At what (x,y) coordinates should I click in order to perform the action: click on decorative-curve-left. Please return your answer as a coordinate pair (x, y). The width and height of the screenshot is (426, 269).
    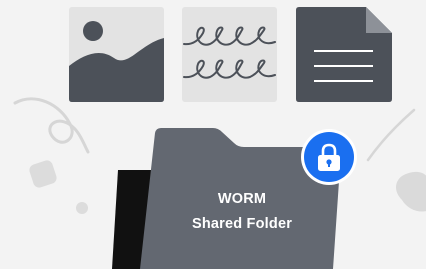
    Looking at the image, I should click on (51, 125).